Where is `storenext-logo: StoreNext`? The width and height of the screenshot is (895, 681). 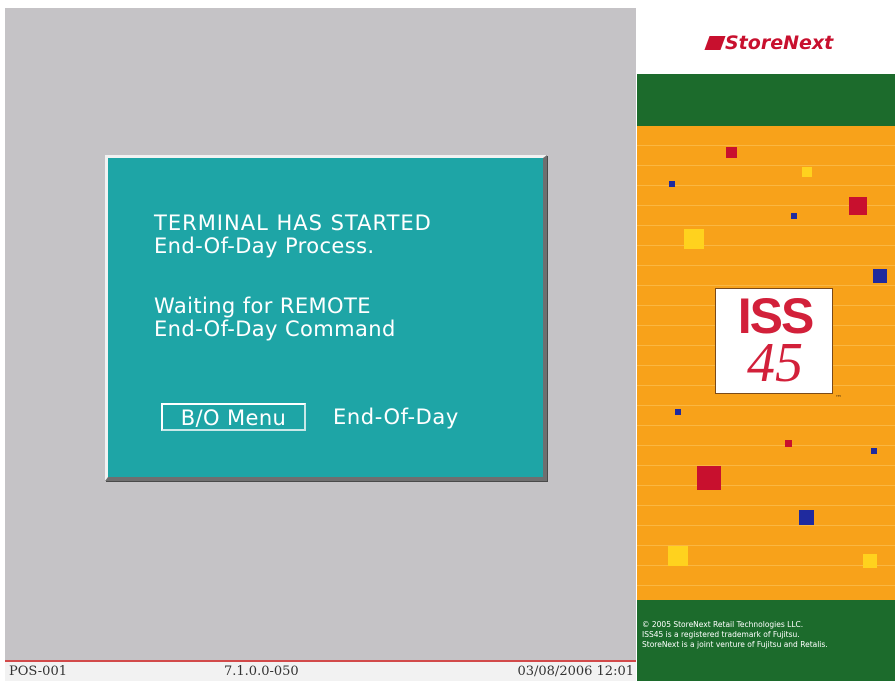 storenext-logo: StoreNext is located at coordinates (769, 43).